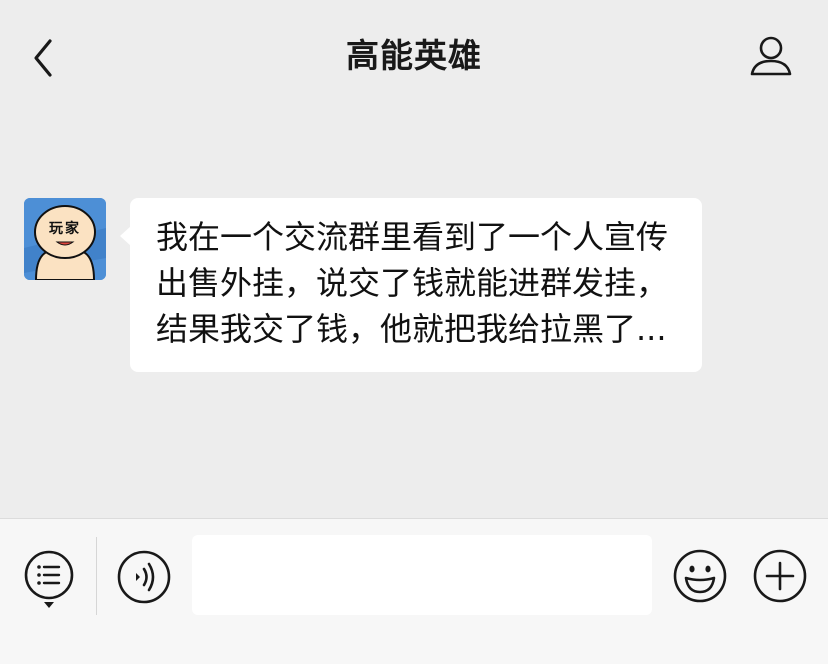 The image size is (828, 664). What do you see at coordinates (125, 236) in the screenshot?
I see `bubble-tail` at bounding box center [125, 236].